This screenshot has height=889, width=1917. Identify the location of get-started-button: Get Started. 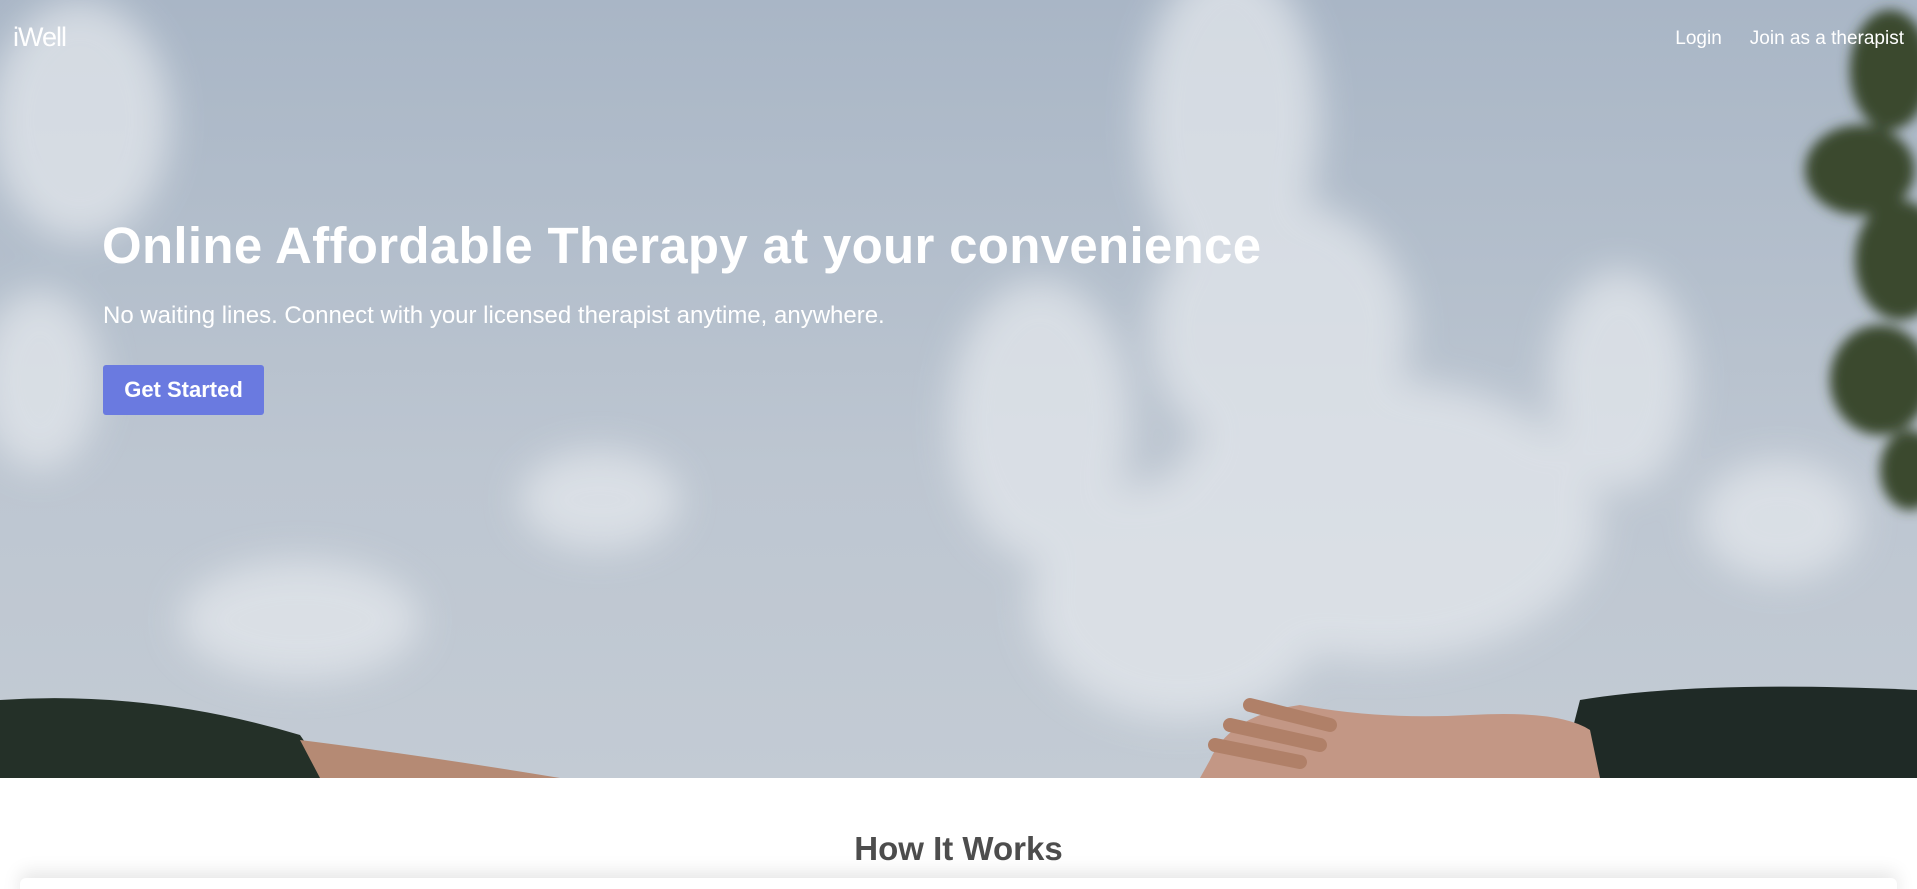
(183, 390).